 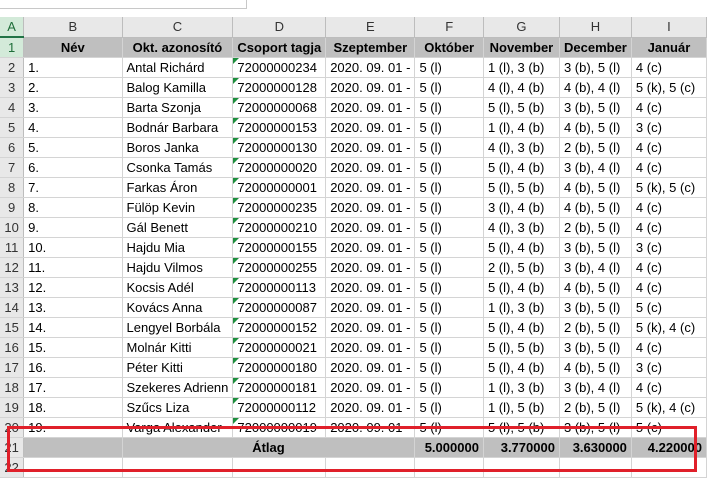 I want to click on name-cell: Kocsis Adél, so click(x=178, y=287).